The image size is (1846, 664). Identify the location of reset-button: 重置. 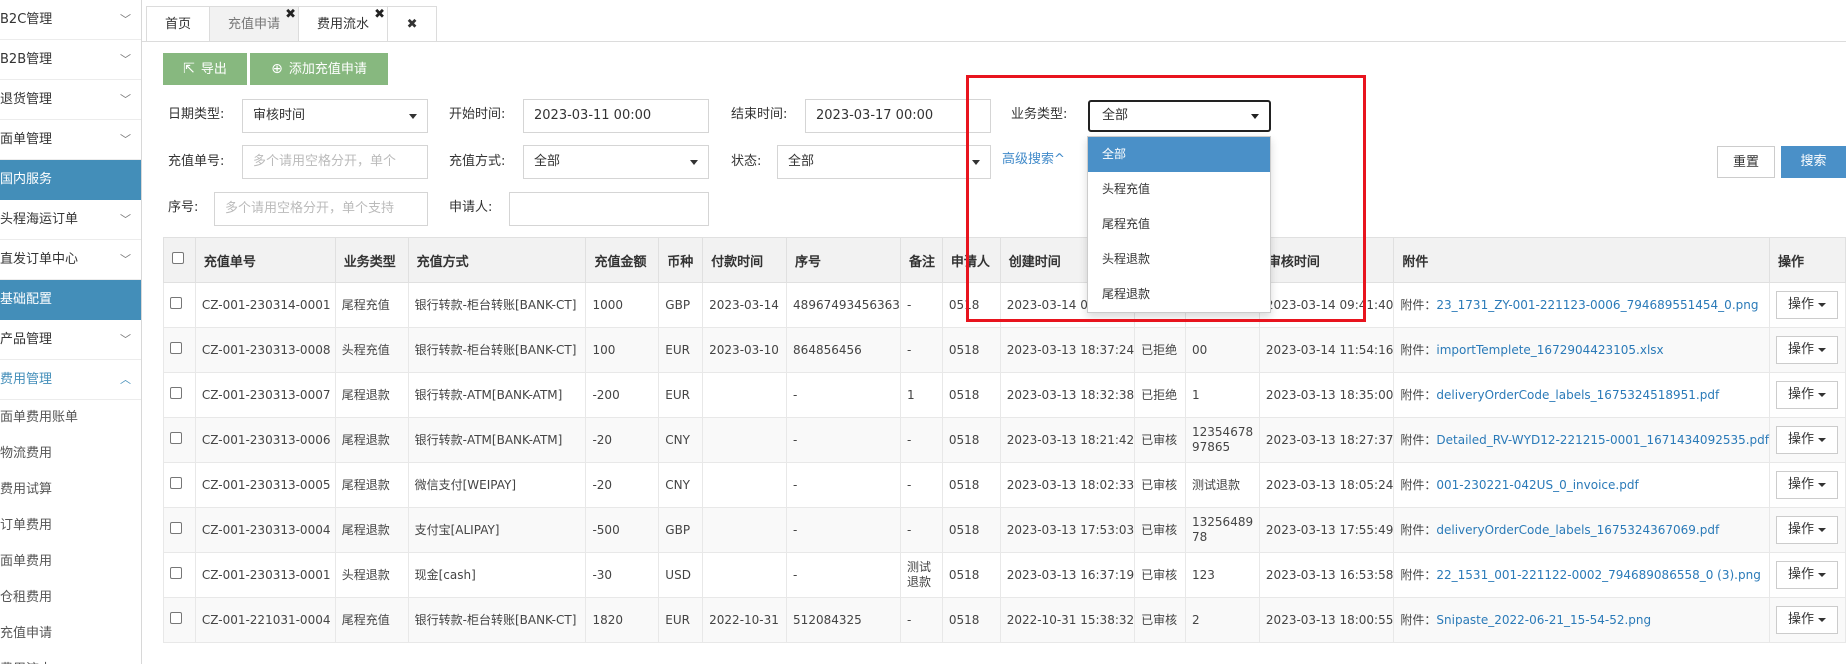
(1746, 162).